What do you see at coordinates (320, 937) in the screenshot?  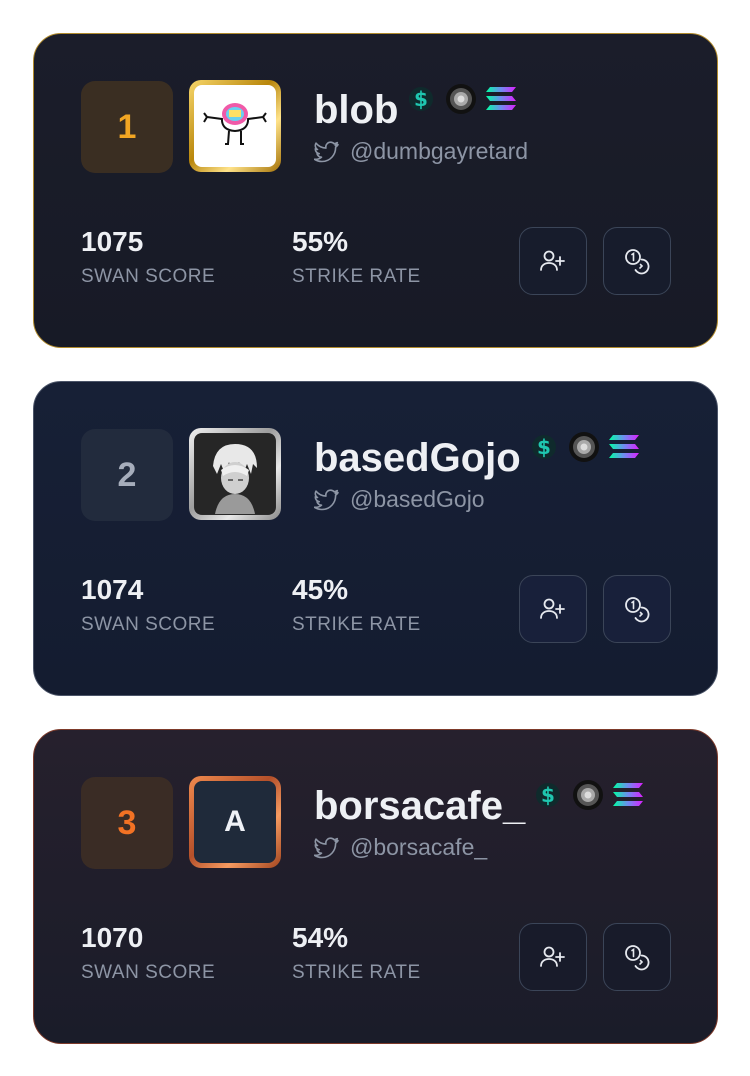 I see `strike-rate-value: 54%` at bounding box center [320, 937].